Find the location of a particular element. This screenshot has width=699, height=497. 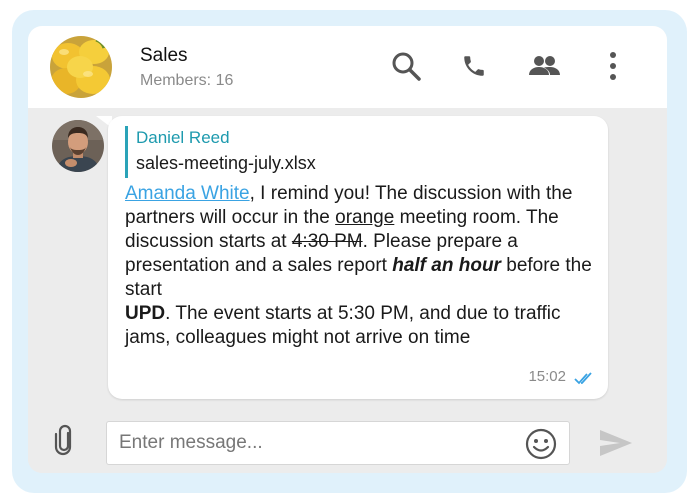

members-icon is located at coordinates (544, 66).